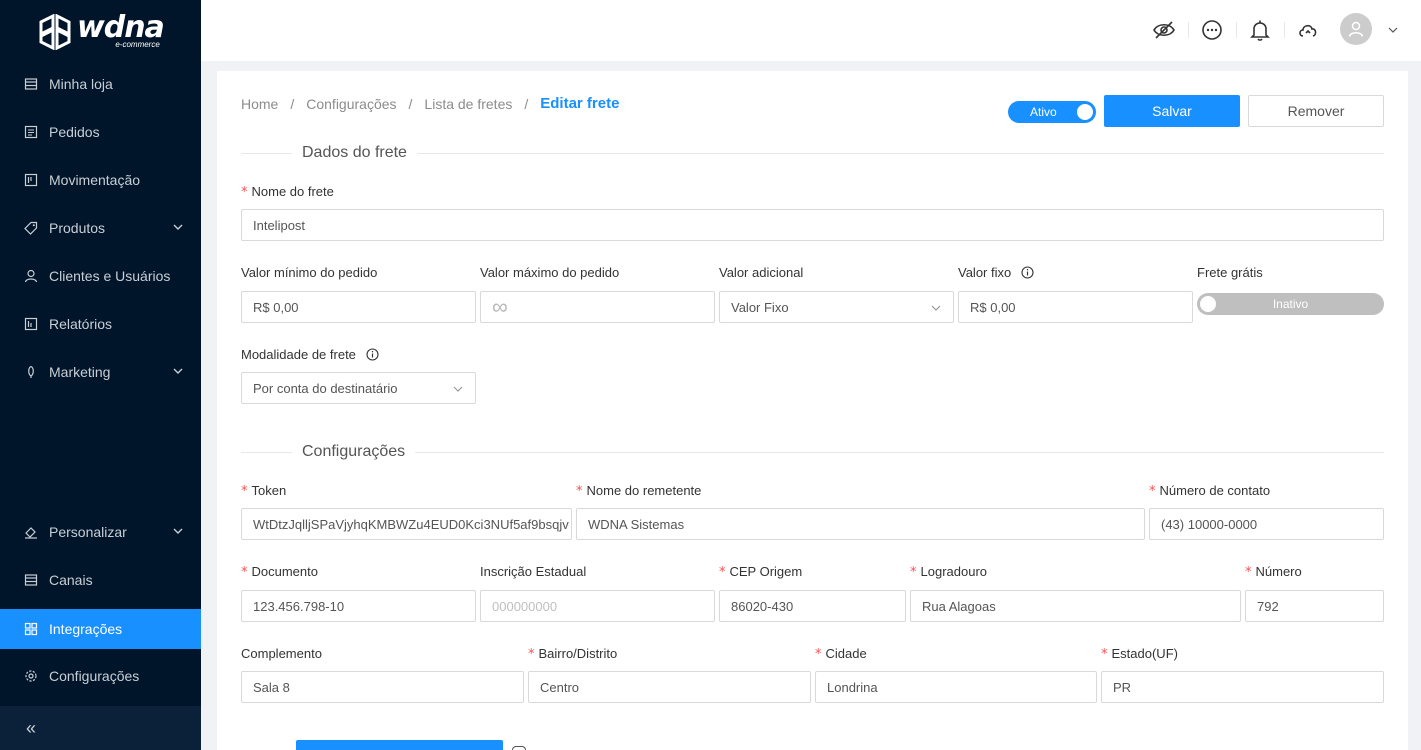  What do you see at coordinates (31, 629) in the screenshot?
I see `grid-icon` at bounding box center [31, 629].